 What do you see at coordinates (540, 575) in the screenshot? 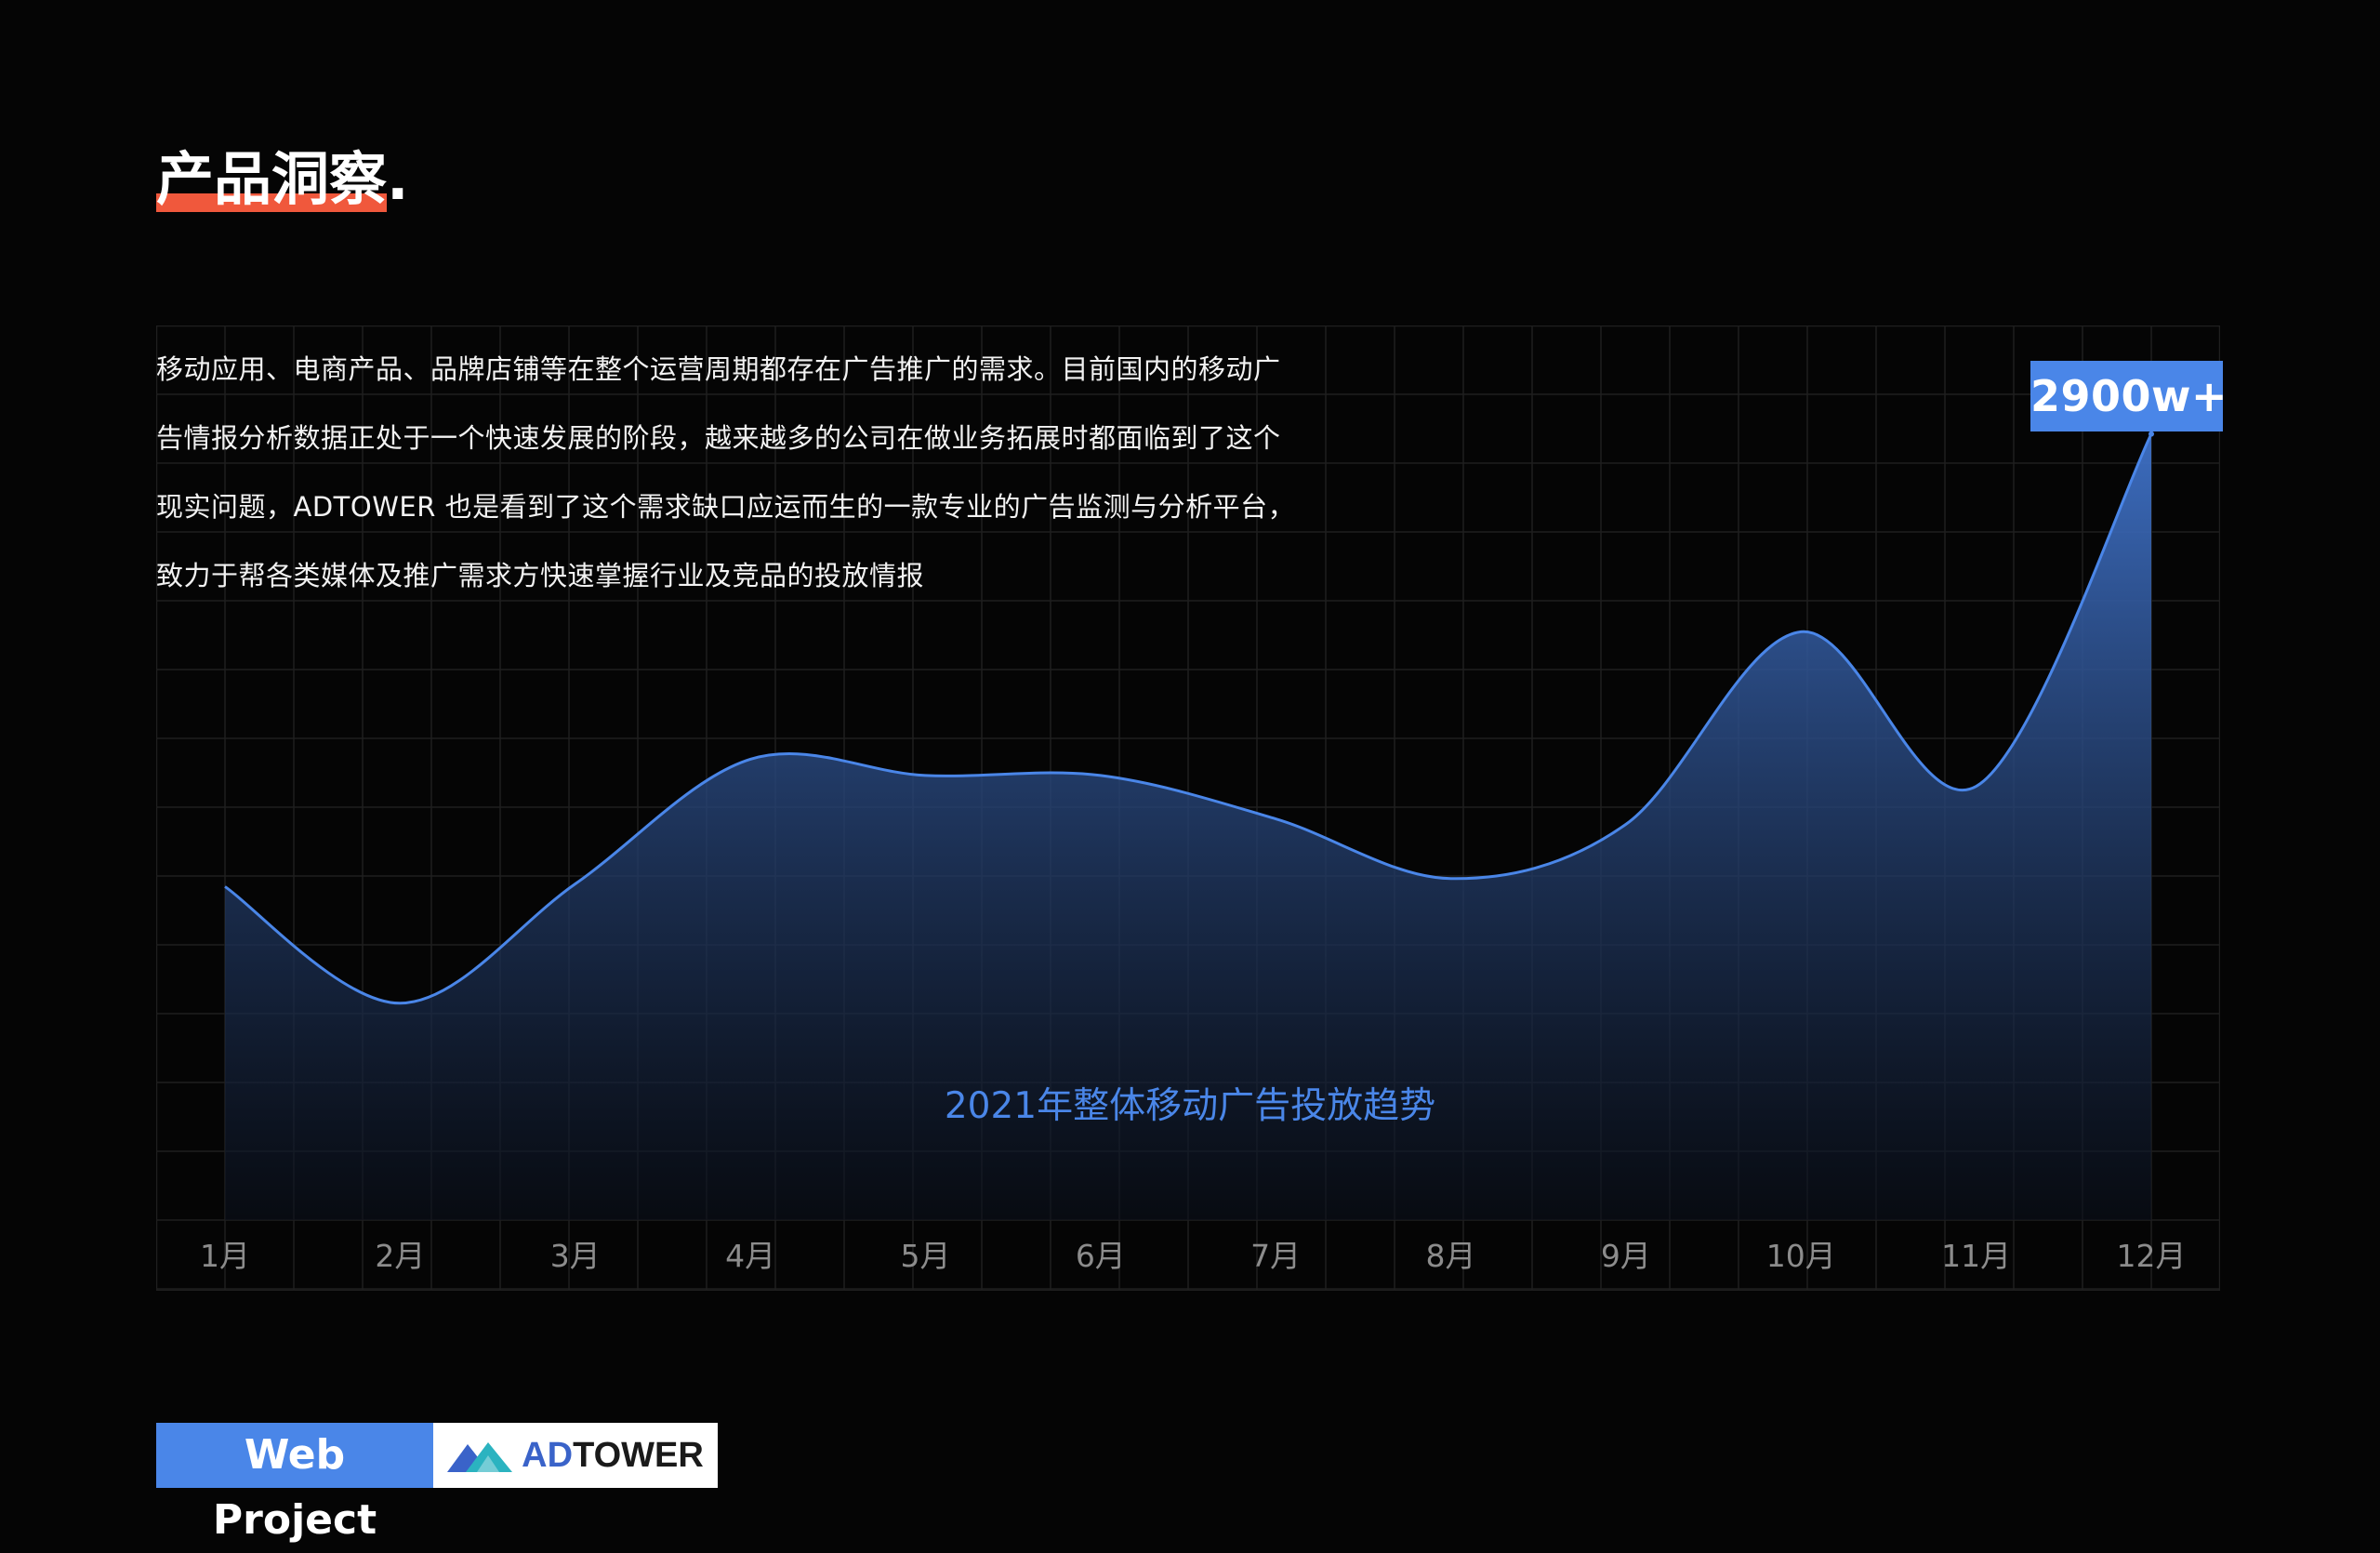
I see `intro-line: 致力于帮各类媒体及推广需求方快速掌握行业及竞品的投放情报` at bounding box center [540, 575].